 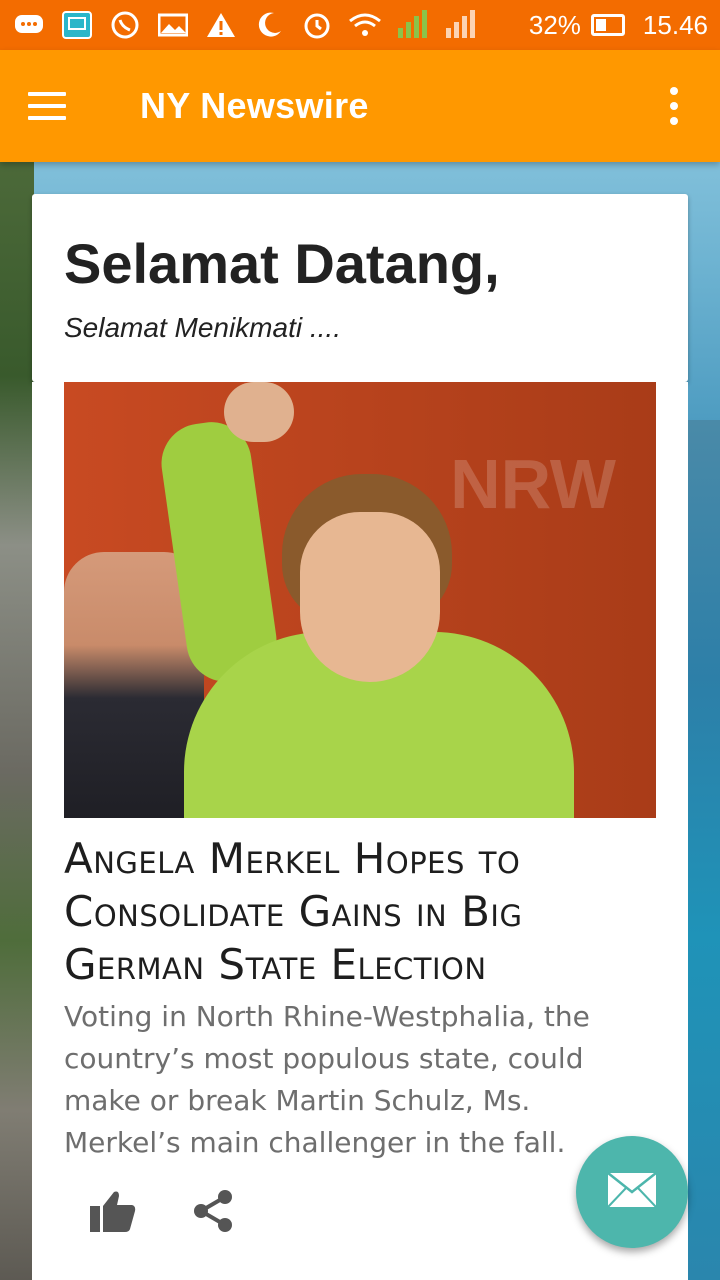 I want to click on app-bar: NY Newswire, so click(x=360, y=106).